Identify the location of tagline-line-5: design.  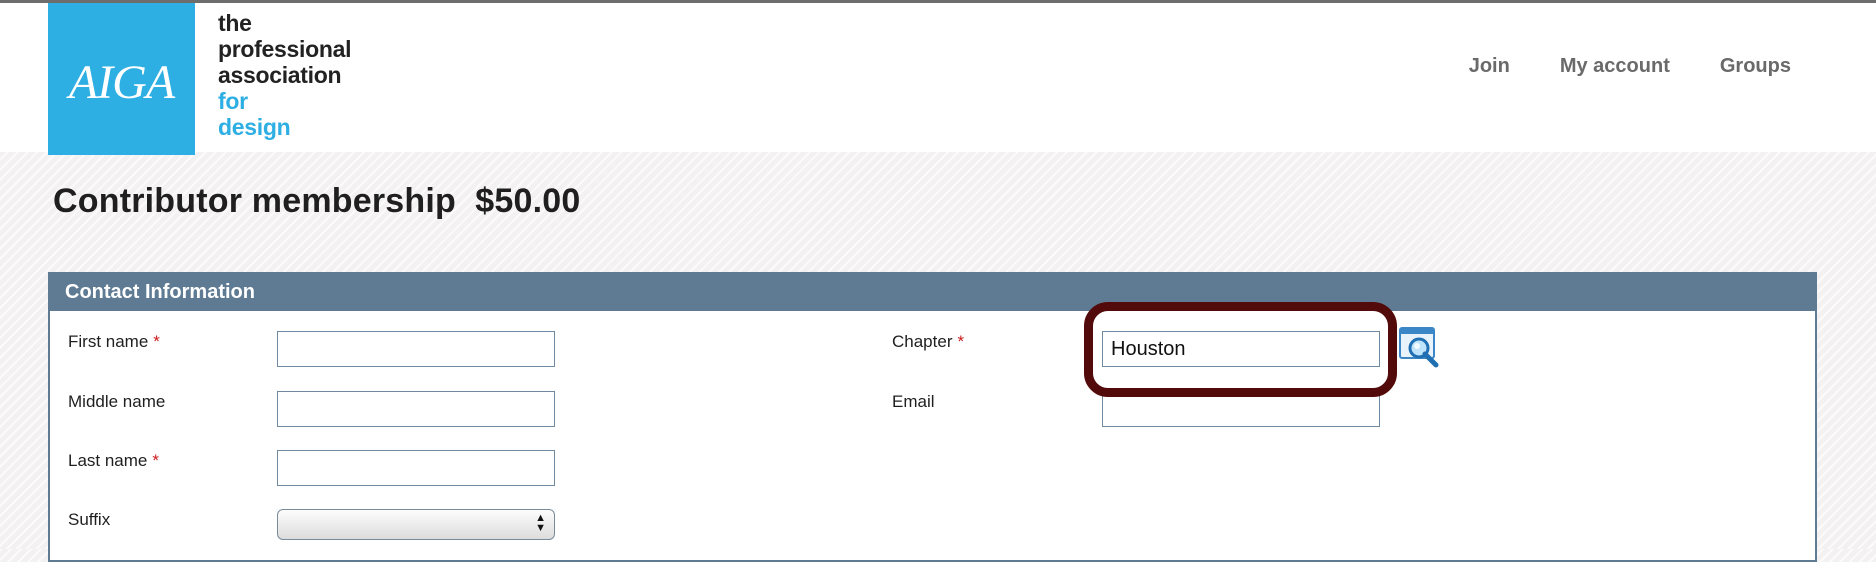
(254, 127).